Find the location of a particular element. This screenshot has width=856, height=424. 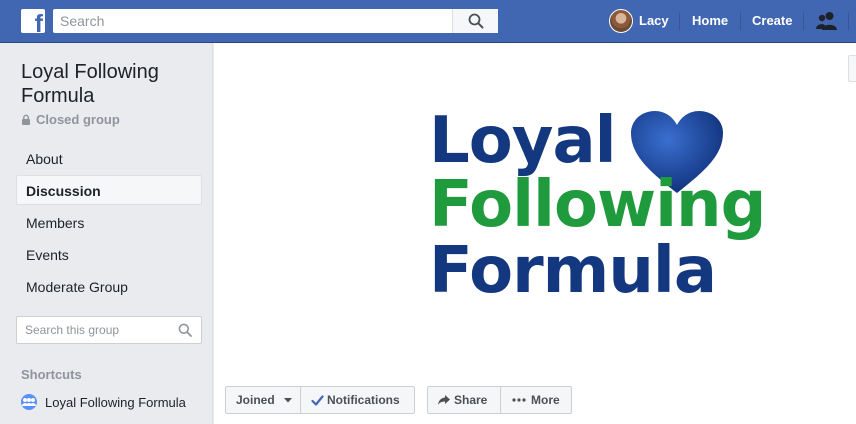

top-navigation-bar: f Lacy Home Create is located at coordinates (428, 21).